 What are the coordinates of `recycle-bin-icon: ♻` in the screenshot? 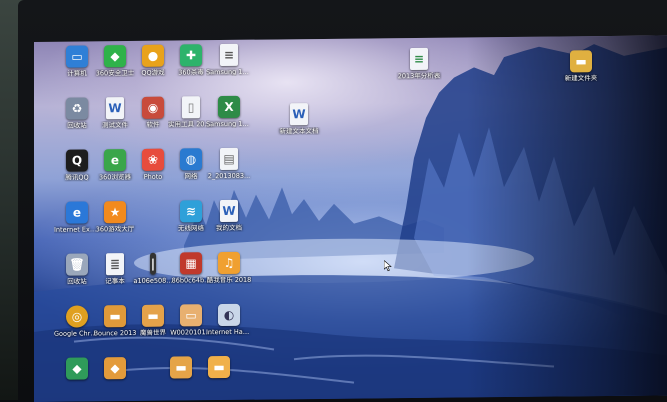 It's located at (77, 108).